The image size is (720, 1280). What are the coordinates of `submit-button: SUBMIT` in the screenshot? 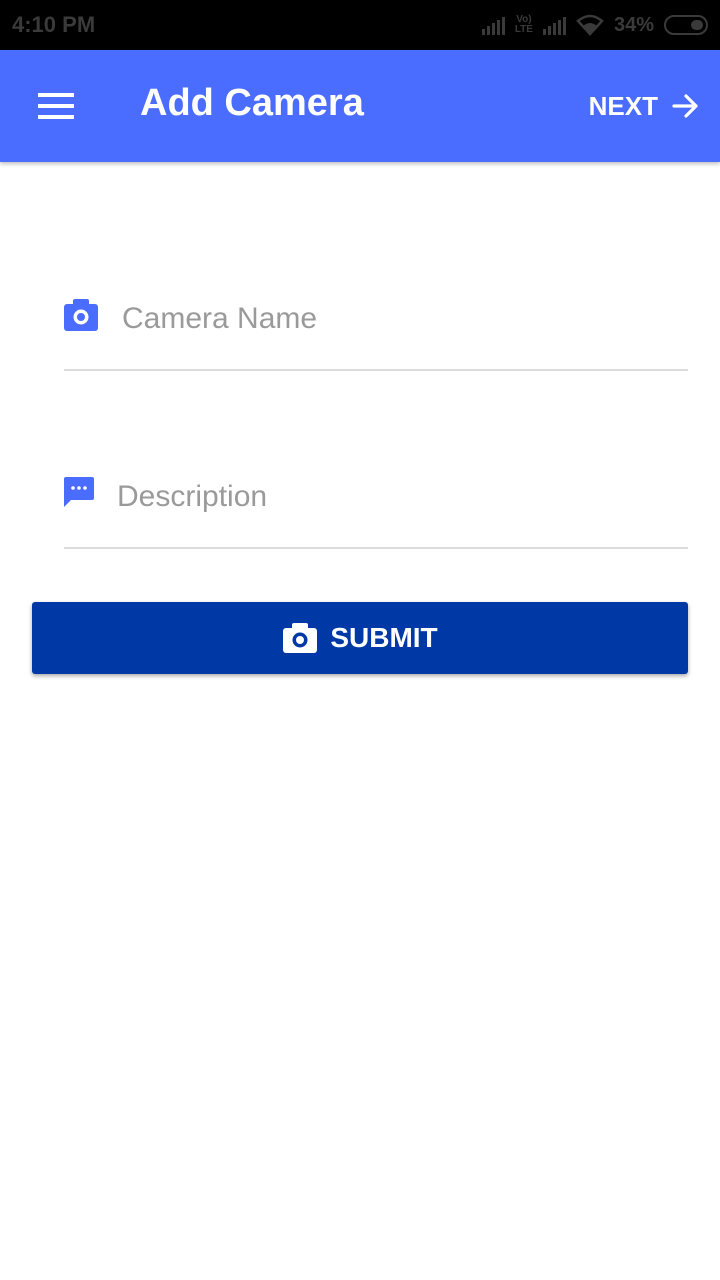 It's located at (360, 638).